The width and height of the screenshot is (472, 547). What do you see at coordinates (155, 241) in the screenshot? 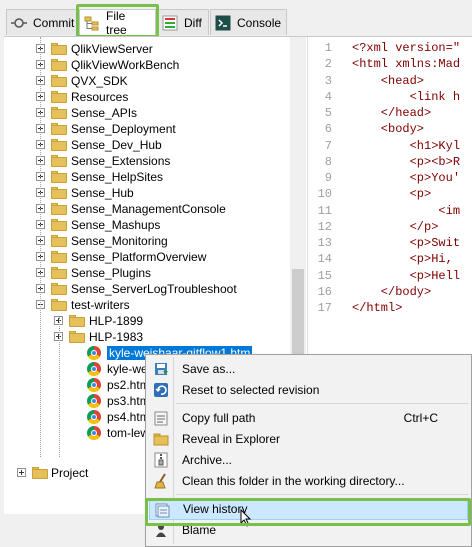
I see `tree-item-folder: Sense_Monitoring` at bounding box center [155, 241].